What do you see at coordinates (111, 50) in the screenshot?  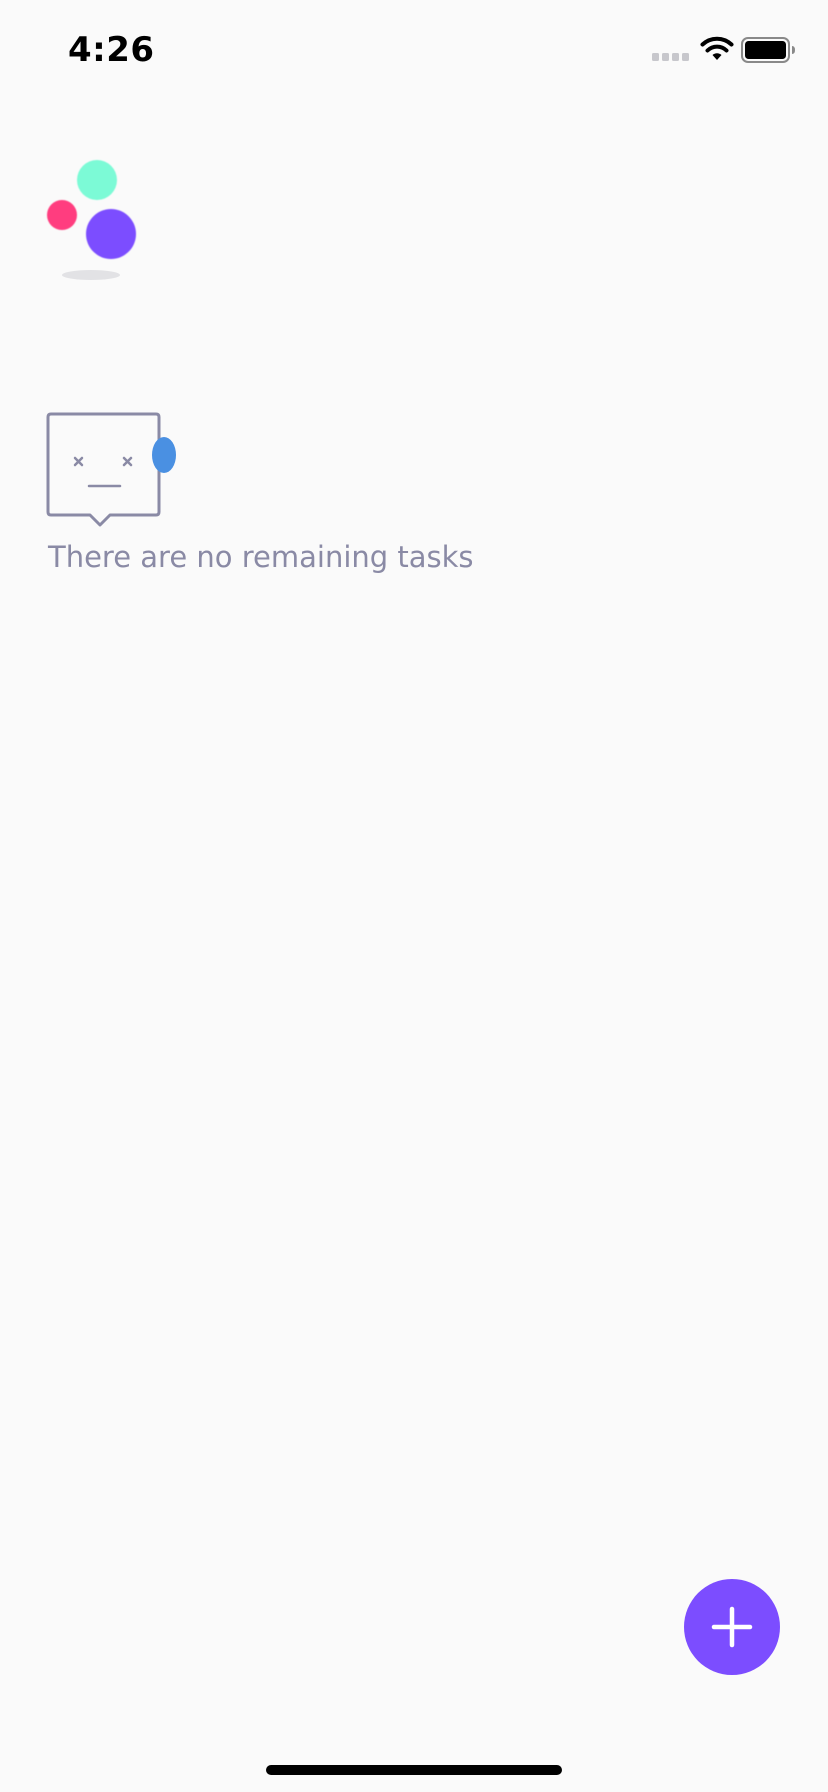 I see `status-time: 4:26` at bounding box center [111, 50].